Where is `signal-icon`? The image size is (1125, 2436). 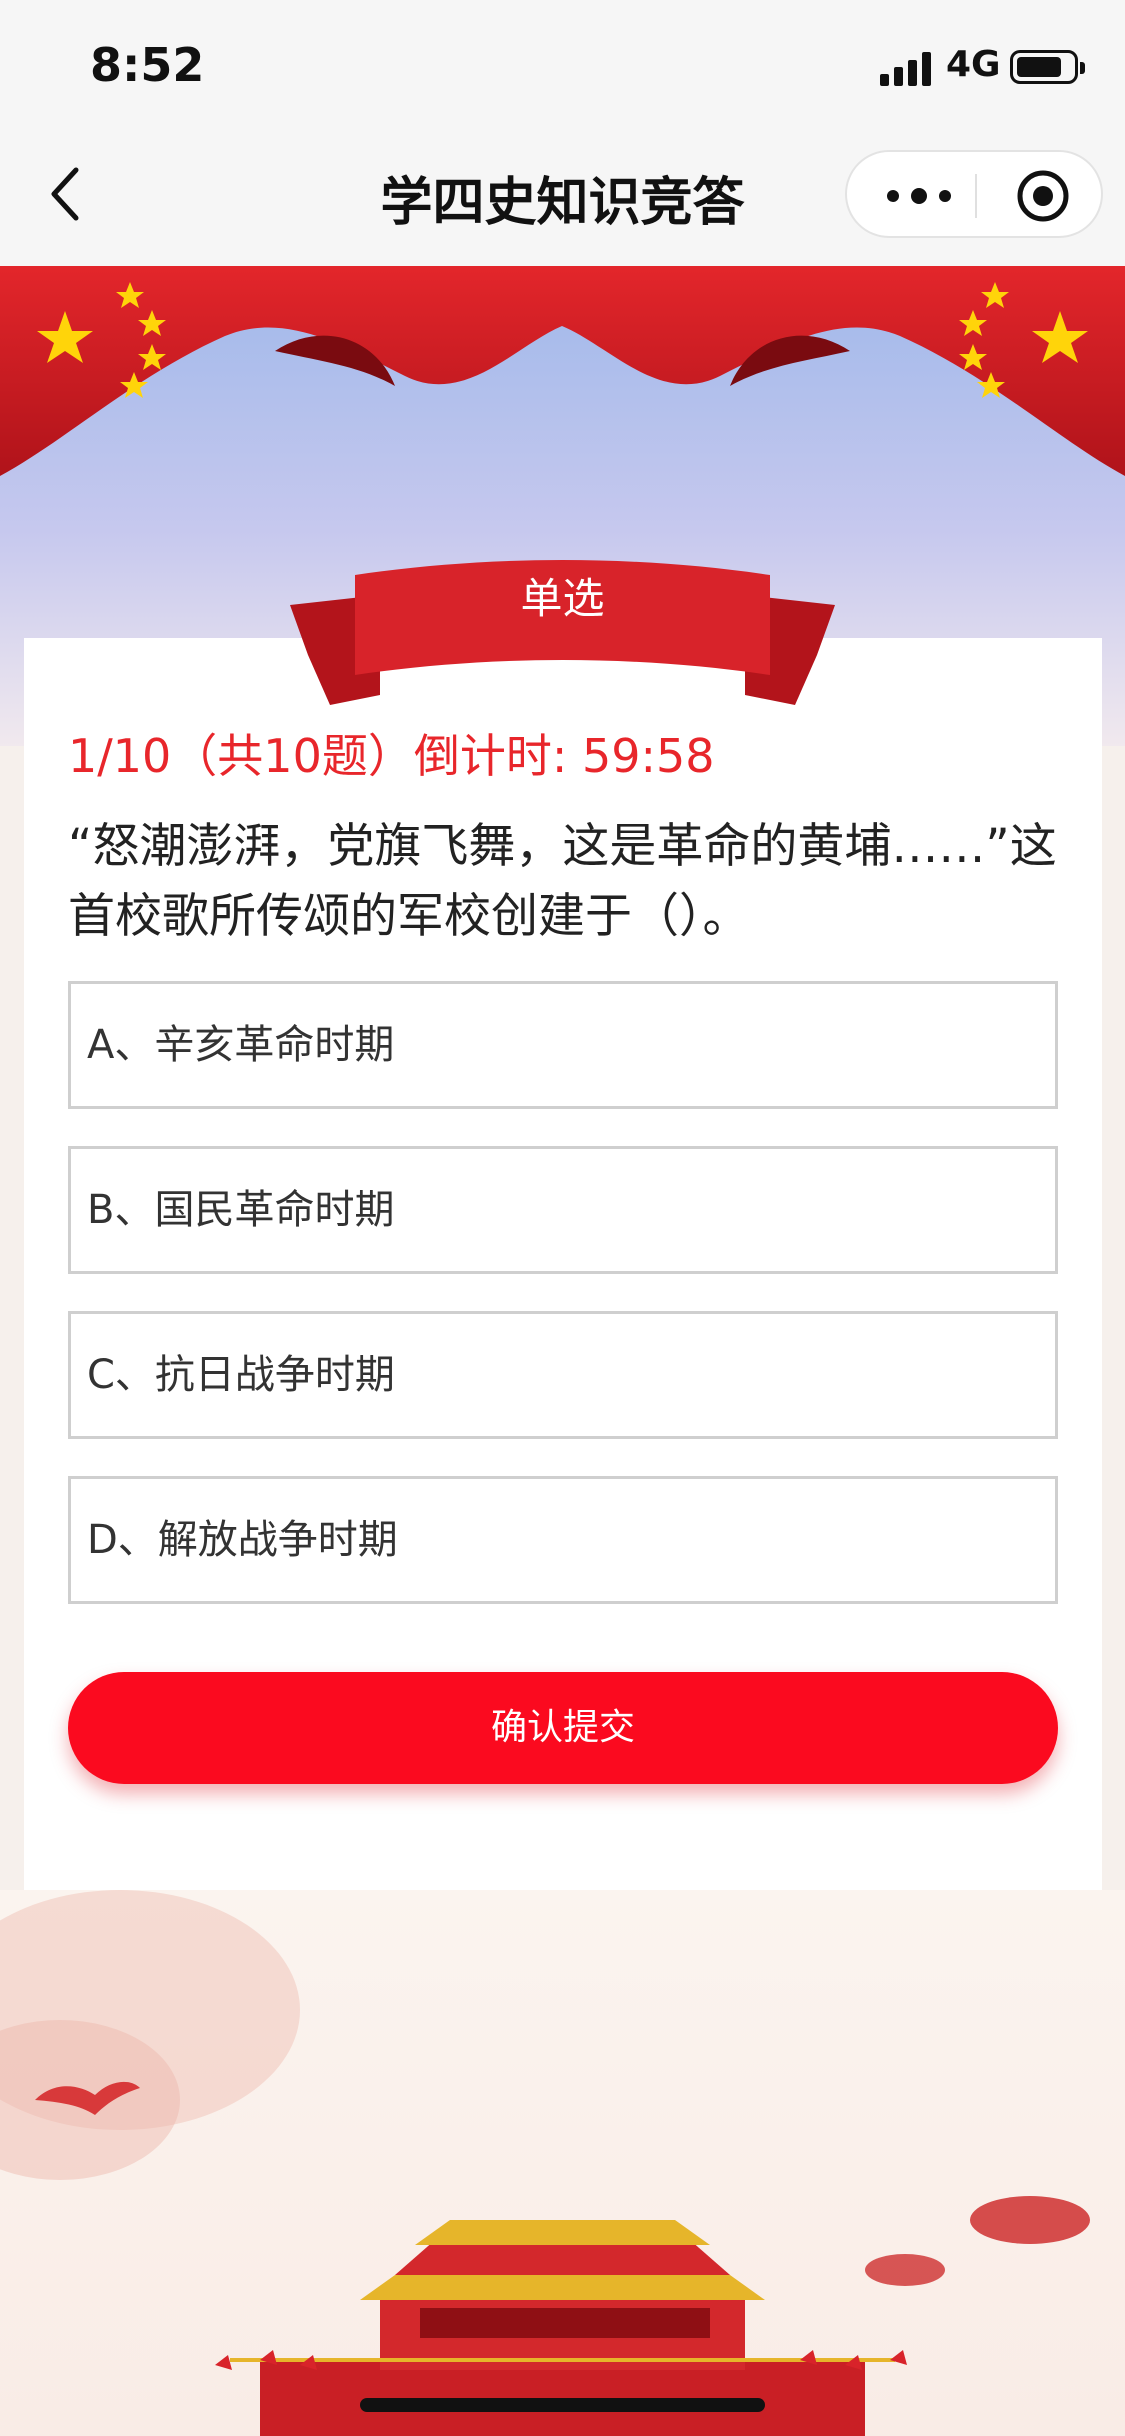
signal-icon is located at coordinates (905, 69).